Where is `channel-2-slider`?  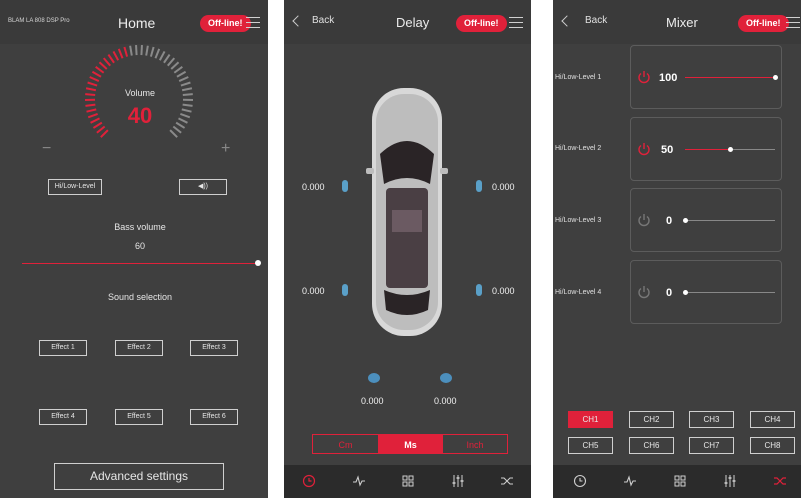
channel-2-slider is located at coordinates (730, 149).